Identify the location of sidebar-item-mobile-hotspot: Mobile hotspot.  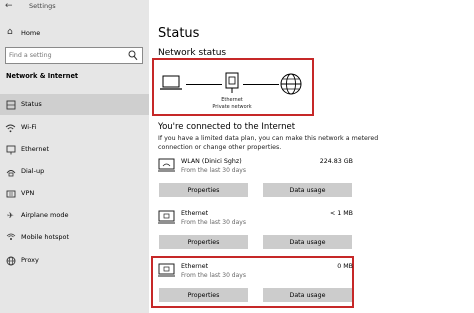
(74, 237).